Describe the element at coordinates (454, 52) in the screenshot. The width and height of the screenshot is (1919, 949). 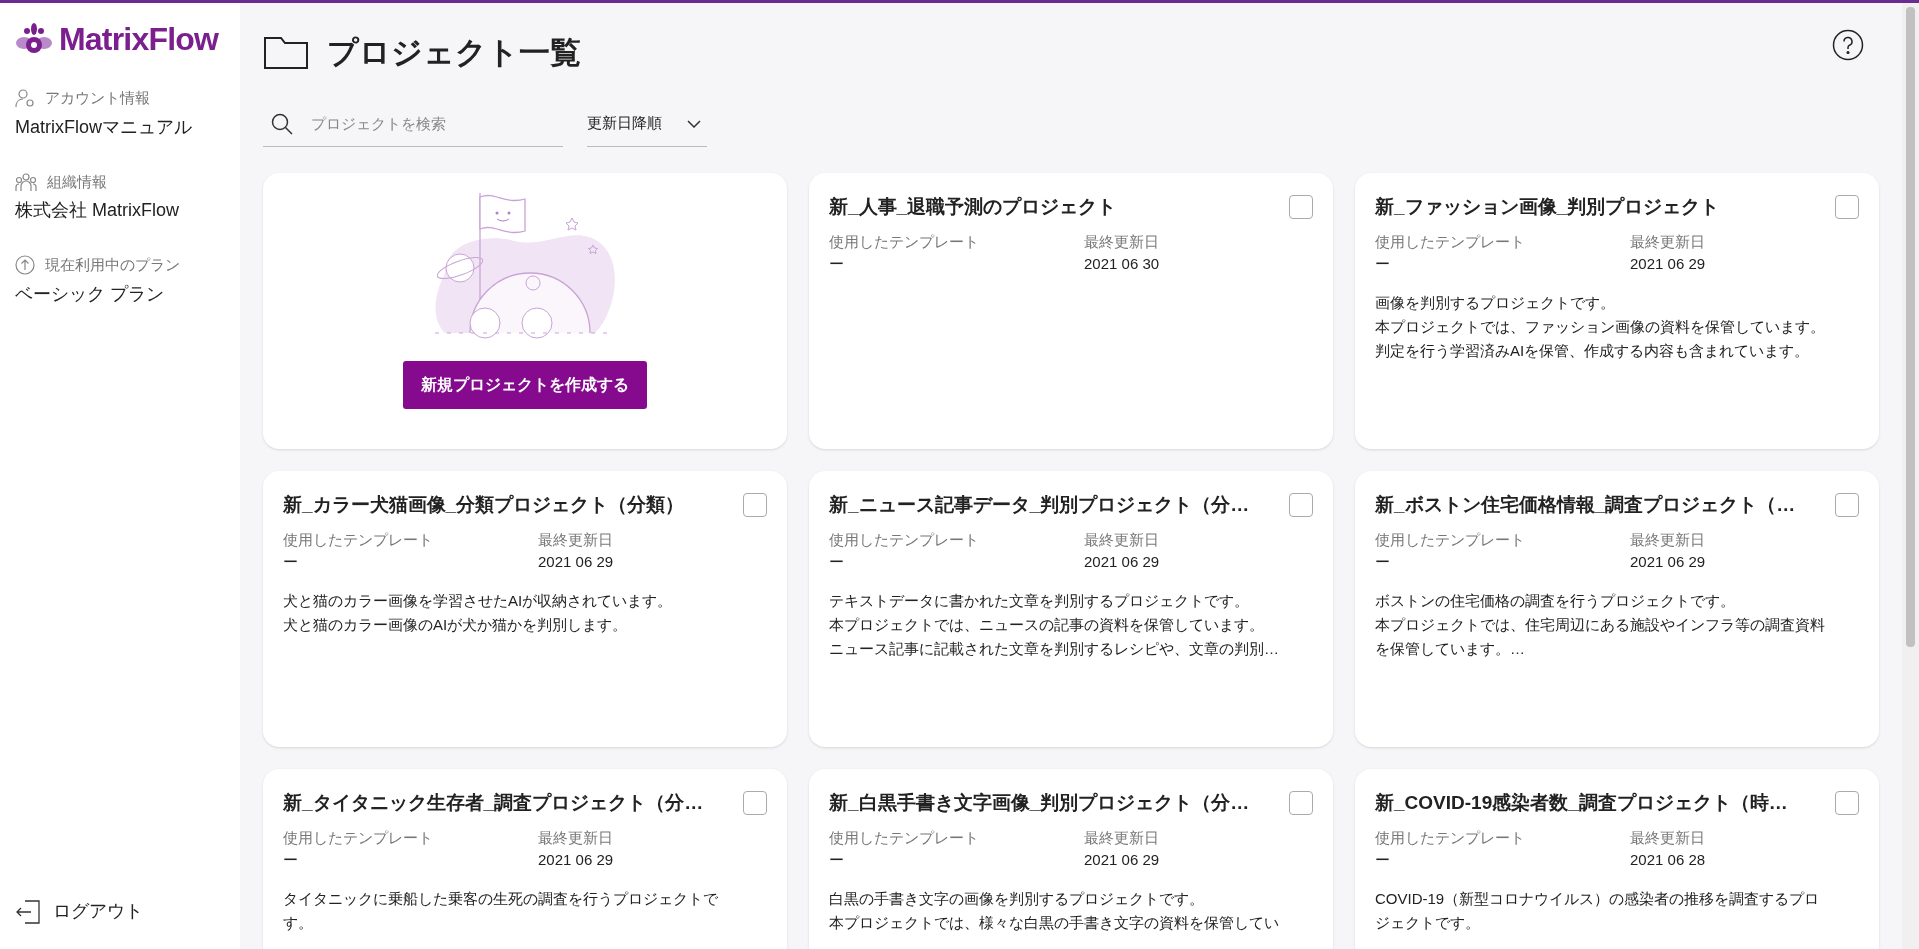
I see `page-title: プロジェクト一覧` at that location.